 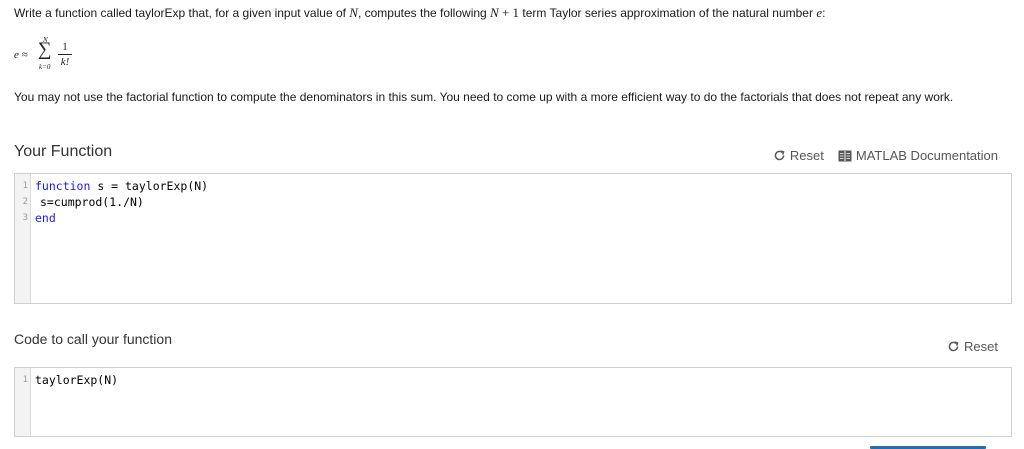 I want to click on code-keyword: end, so click(x=45, y=218).